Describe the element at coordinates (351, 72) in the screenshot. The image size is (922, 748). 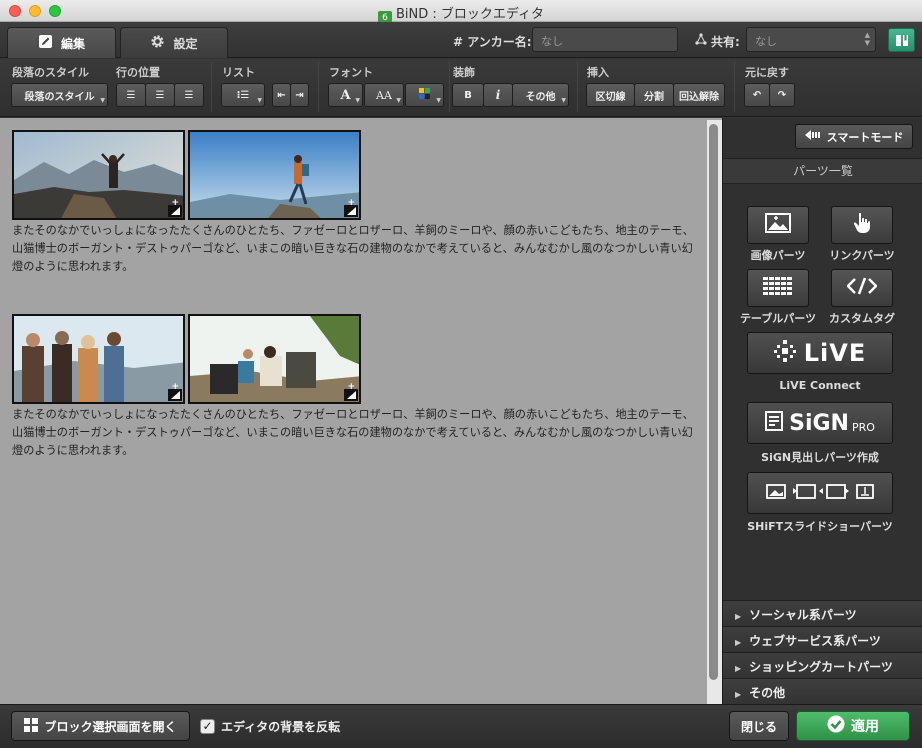
I see `font-label: フォント` at that location.